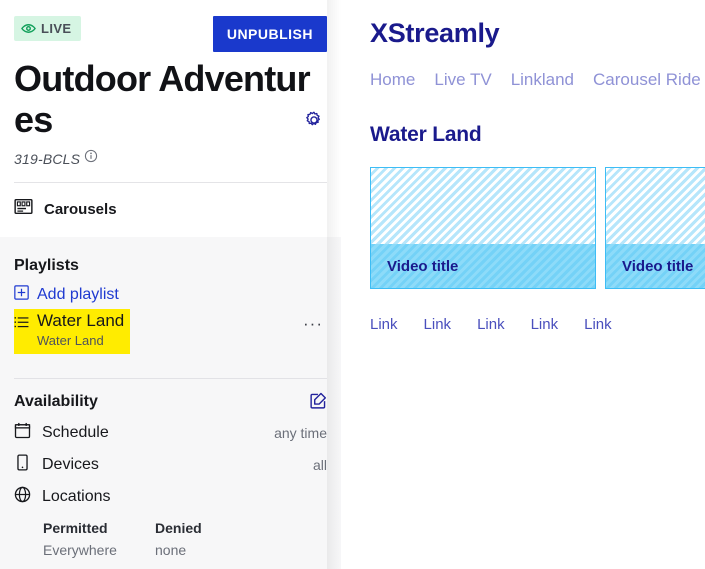 This screenshot has height=569, width=705. What do you see at coordinates (170, 433) in the screenshot?
I see `availability-row-schedule: Schedule any time` at bounding box center [170, 433].